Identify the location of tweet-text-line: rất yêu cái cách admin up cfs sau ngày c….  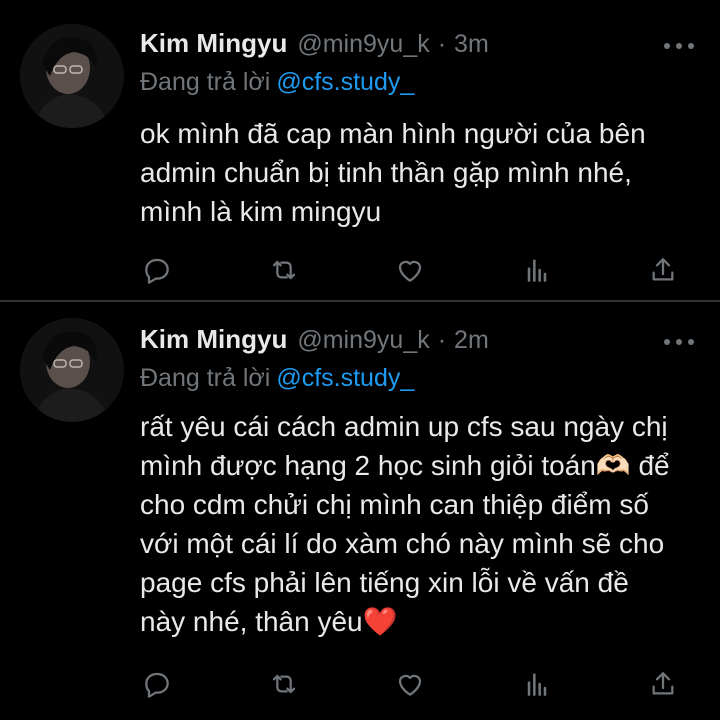
(404, 426).